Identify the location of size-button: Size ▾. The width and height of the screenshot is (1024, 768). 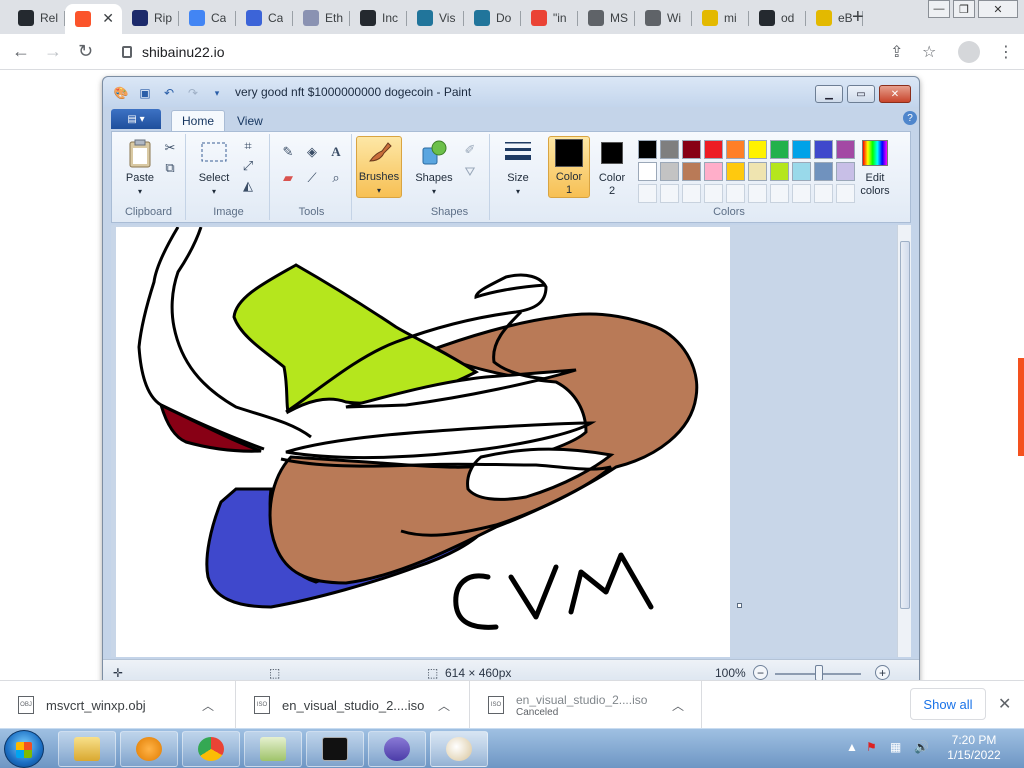
(518, 170).